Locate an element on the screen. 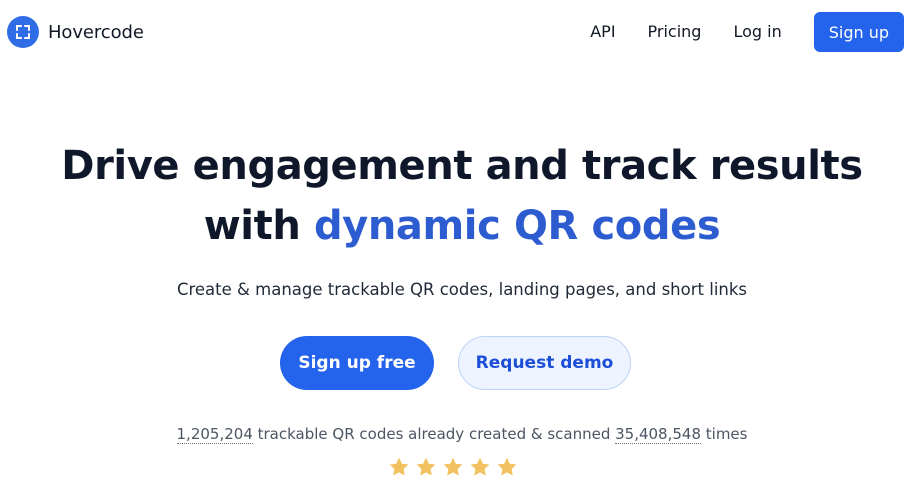 Image resolution: width=924 pixels, height=495 pixels. rating-stars is located at coordinates (453, 467).